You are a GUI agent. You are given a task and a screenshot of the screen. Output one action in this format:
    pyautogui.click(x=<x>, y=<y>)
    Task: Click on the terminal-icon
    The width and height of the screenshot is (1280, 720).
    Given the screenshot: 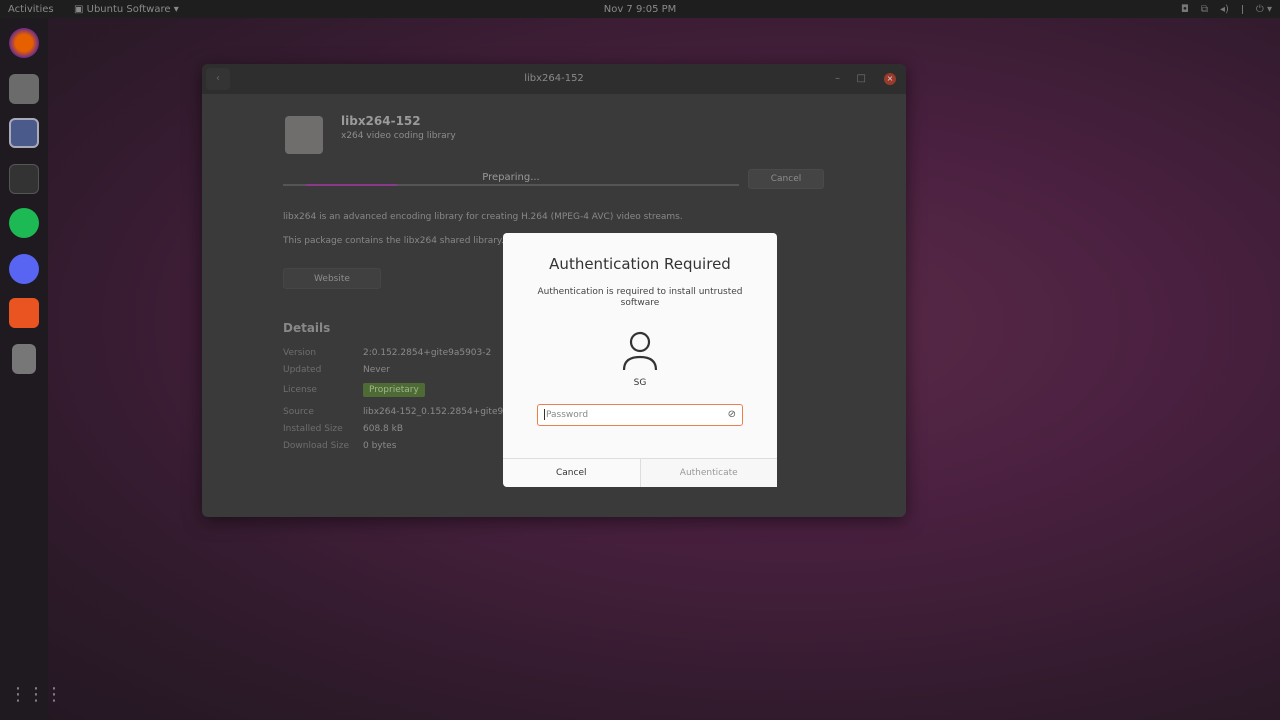 What is the action you would take?
    pyautogui.click(x=24, y=179)
    